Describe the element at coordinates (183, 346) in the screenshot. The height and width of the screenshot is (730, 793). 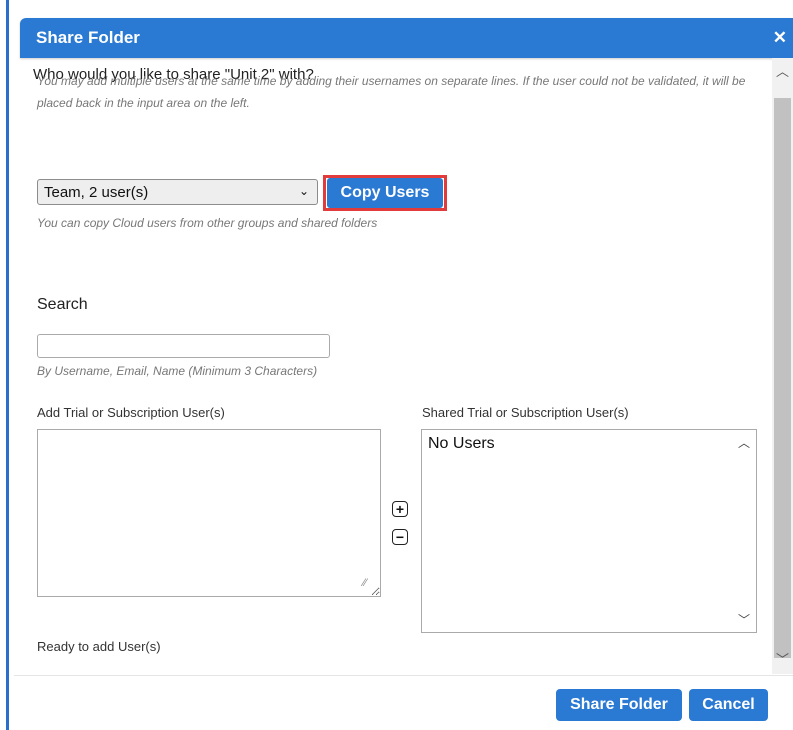
I see `search-input` at that location.